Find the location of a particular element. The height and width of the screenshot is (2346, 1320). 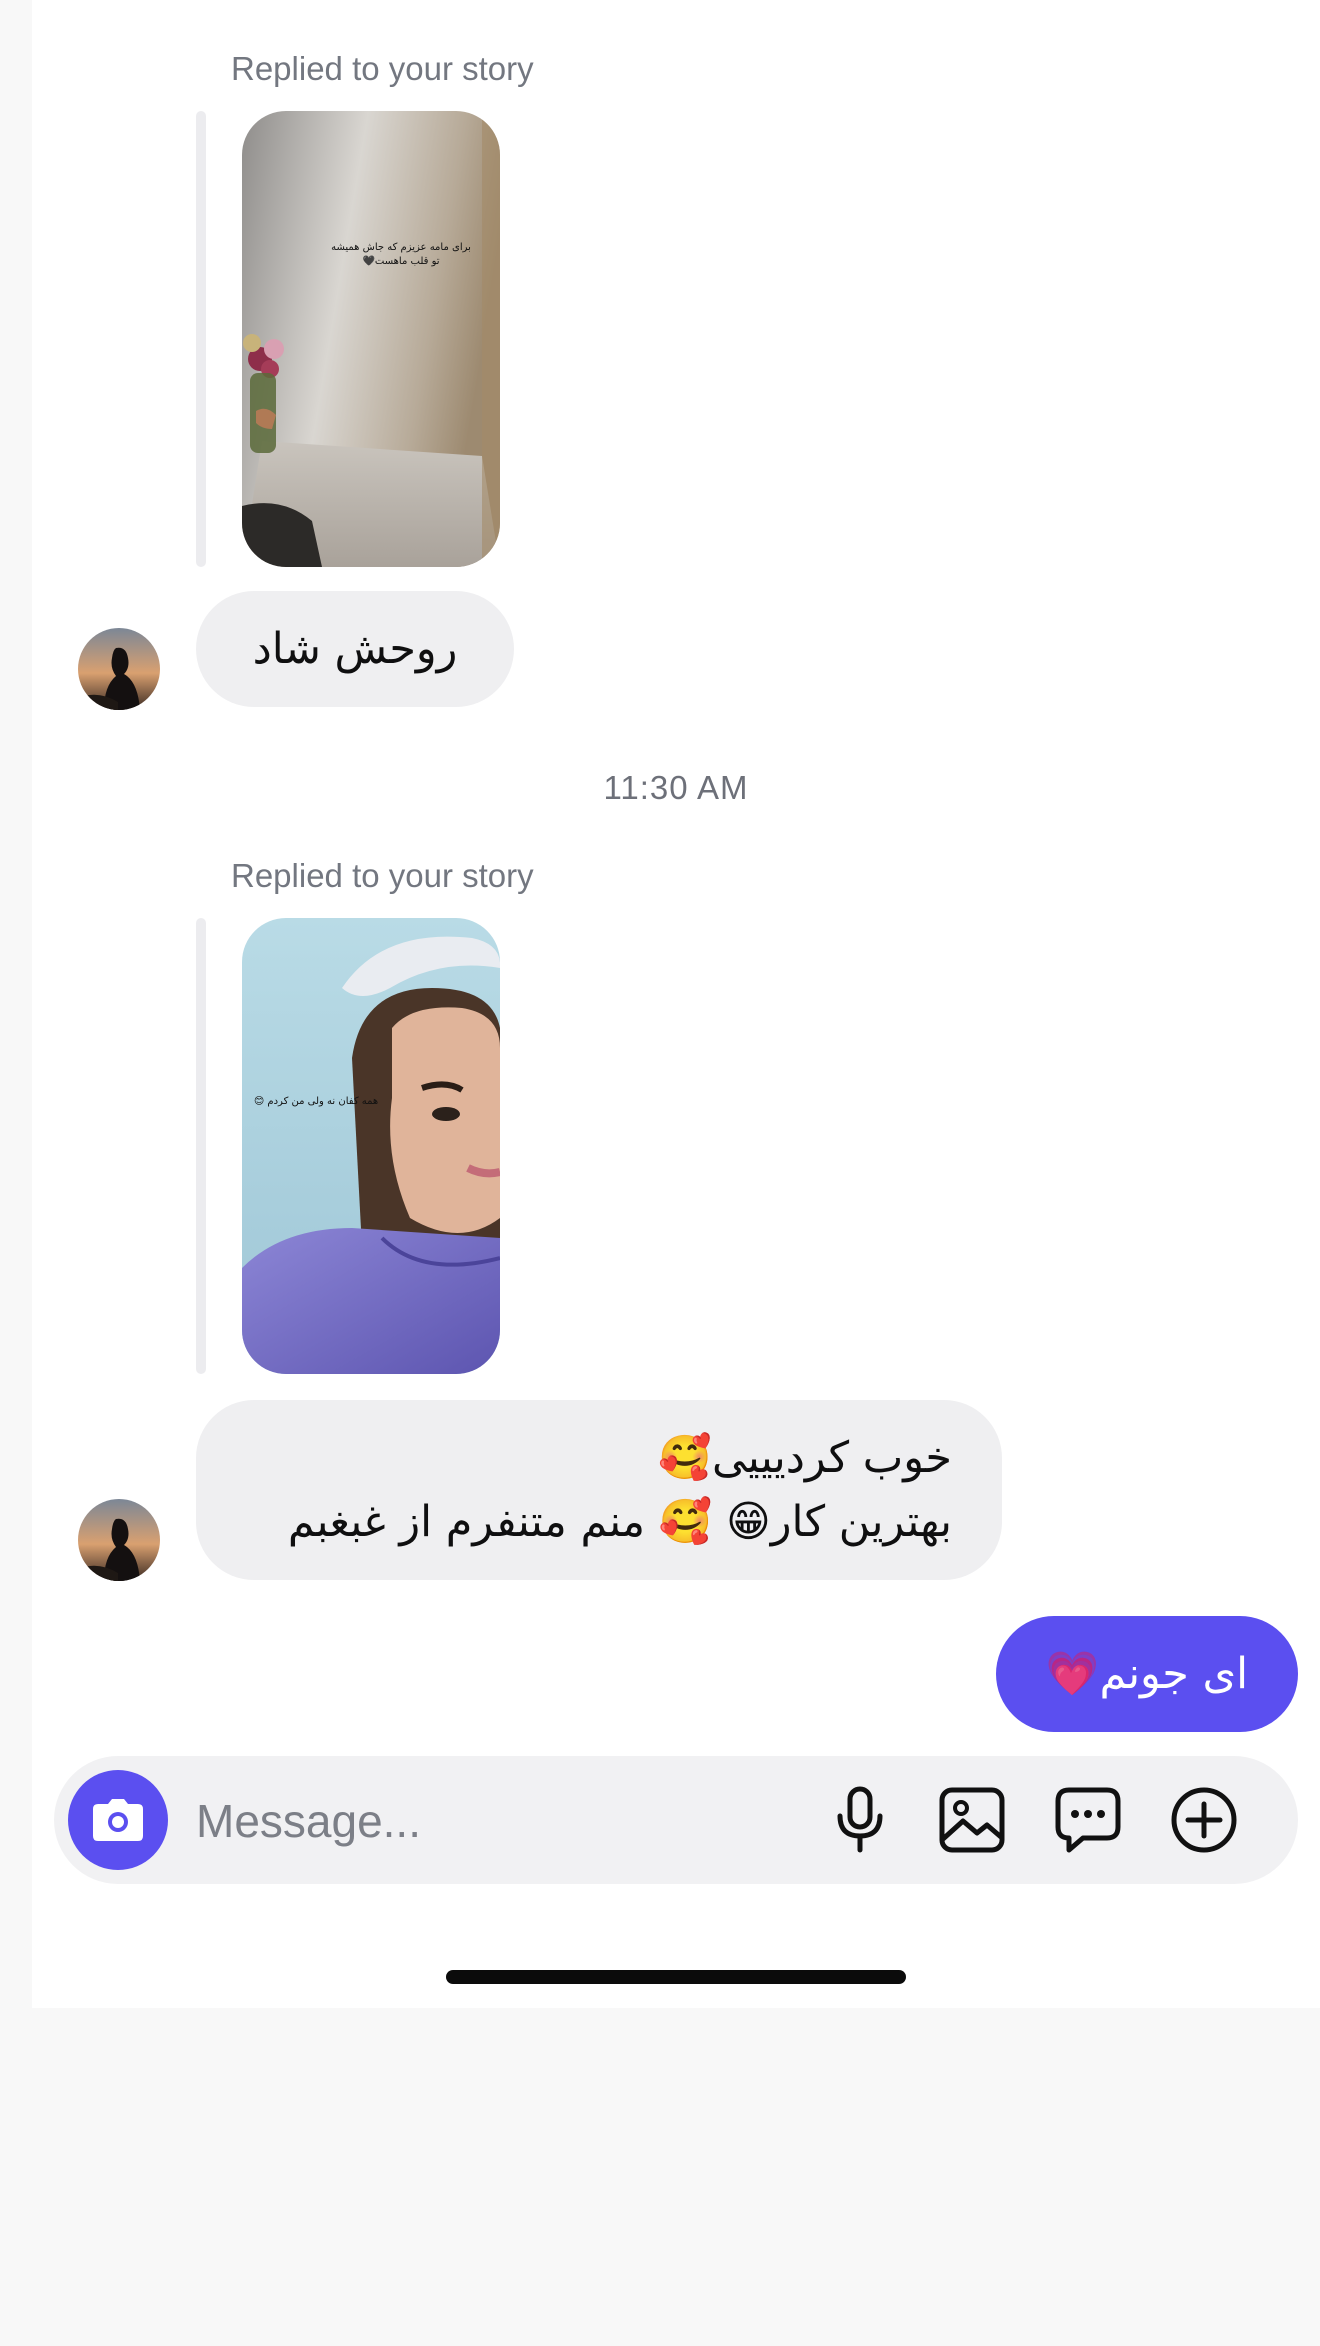

camera-button is located at coordinates (118, 1820).